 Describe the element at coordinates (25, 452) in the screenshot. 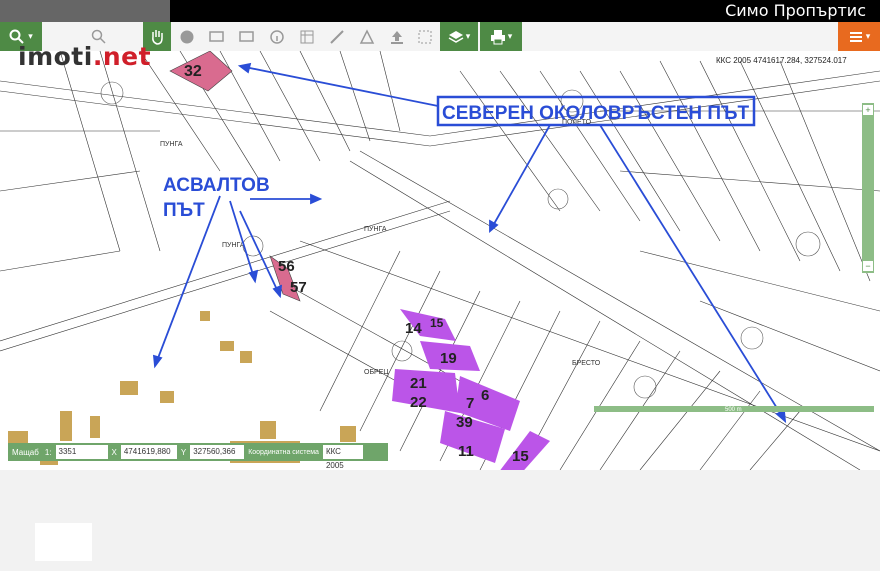

I see `scale-label: Мащаб` at that location.